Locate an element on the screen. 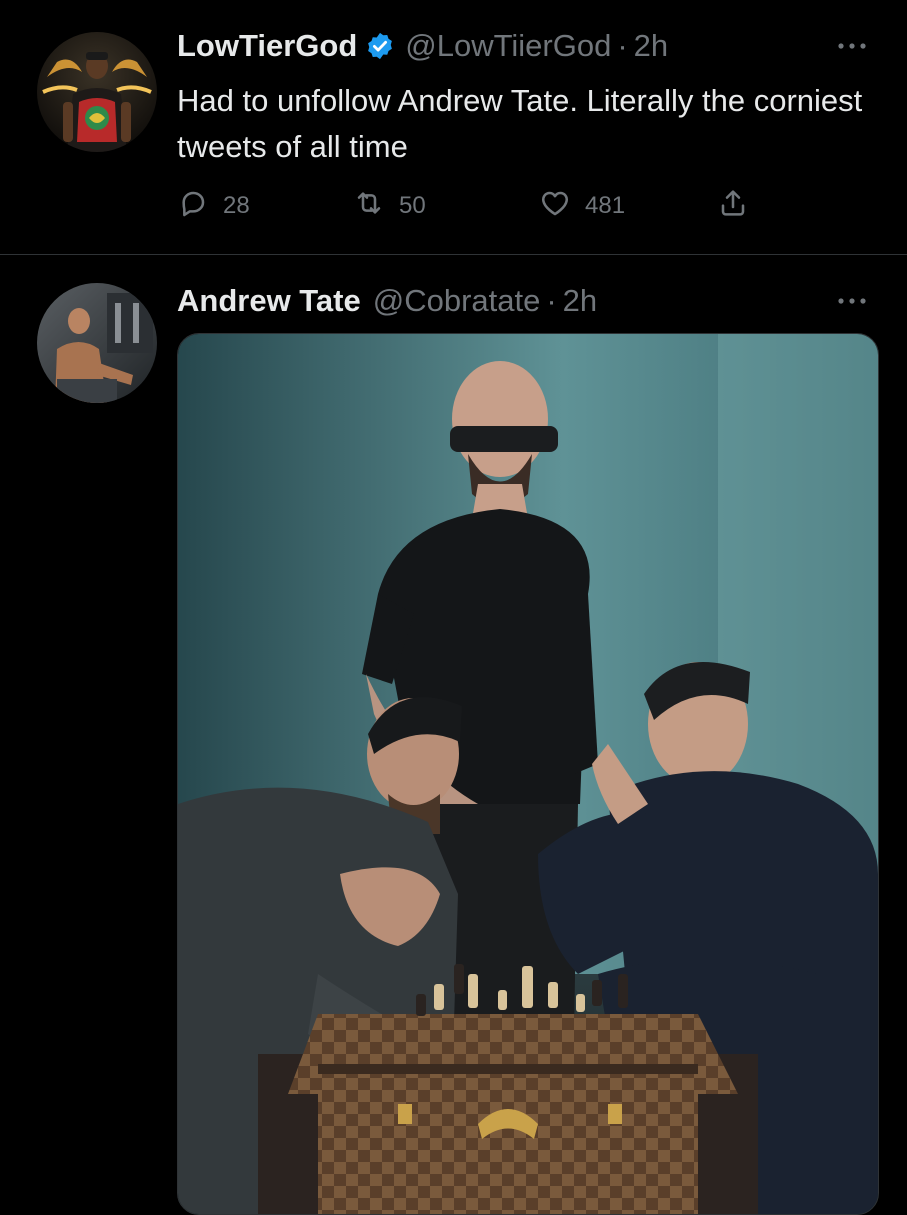  share-icon is located at coordinates (740, 206).